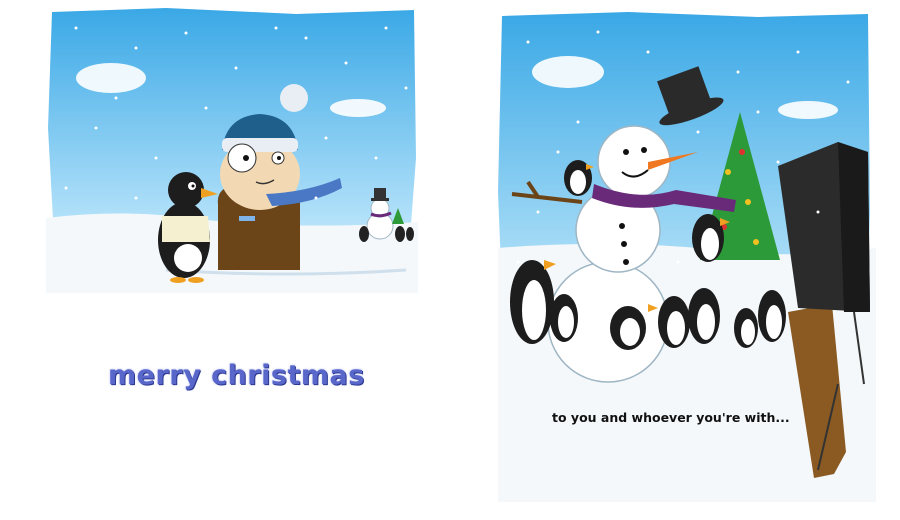 Image resolution: width=900 pixels, height=520 pixels. I want to click on greeting-text: merry christmas, so click(236, 375).